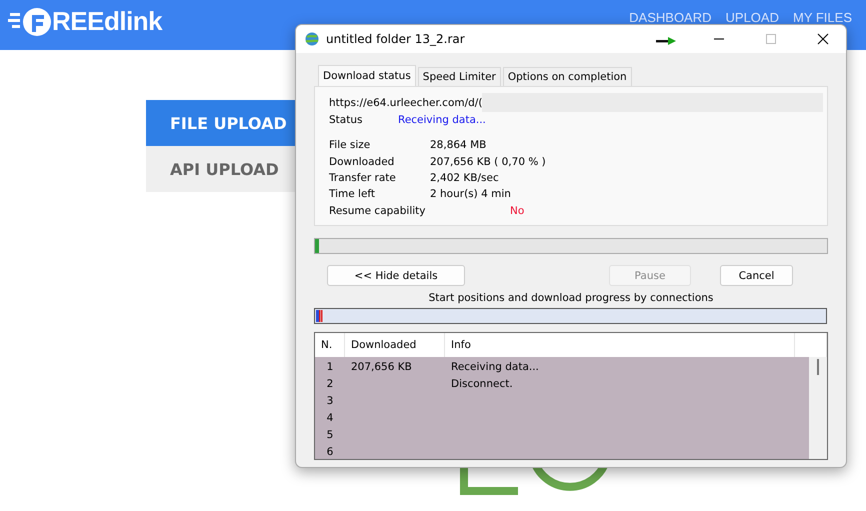  What do you see at coordinates (363, 178) in the screenshot?
I see `detail-label: Transfer rate` at bounding box center [363, 178].